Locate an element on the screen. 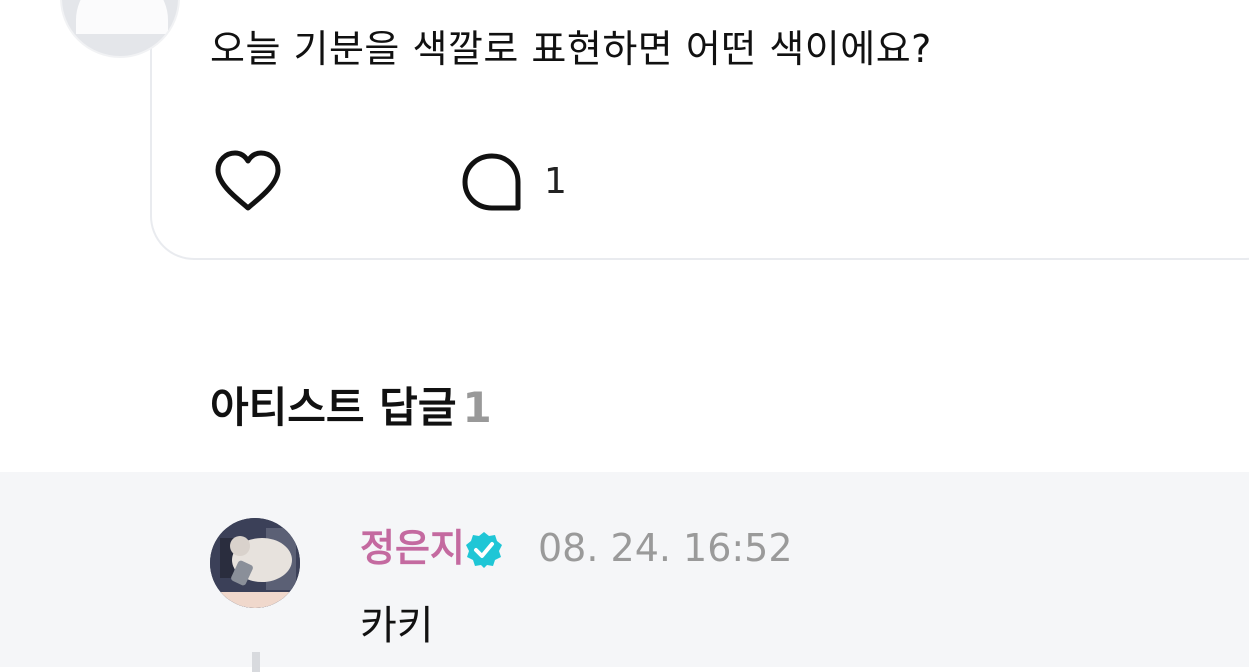  artist-avatar is located at coordinates (255, 563).